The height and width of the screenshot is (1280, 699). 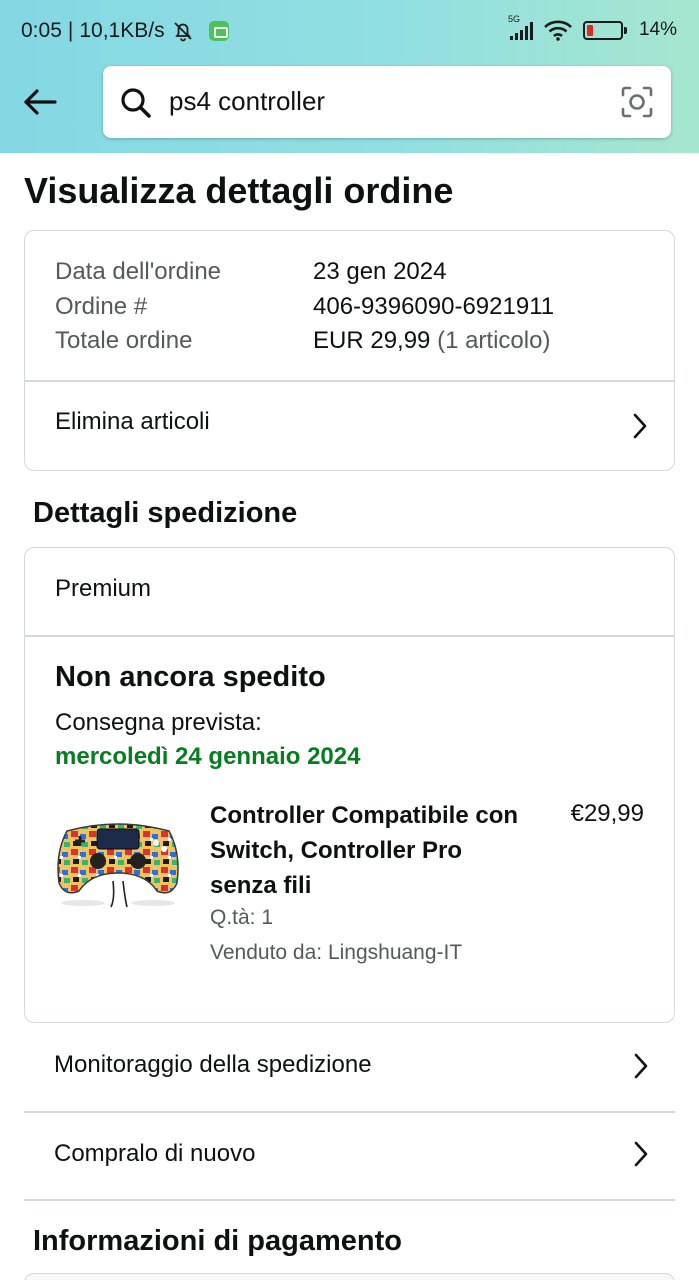 I want to click on network-type: 5G, so click(x=513, y=19).